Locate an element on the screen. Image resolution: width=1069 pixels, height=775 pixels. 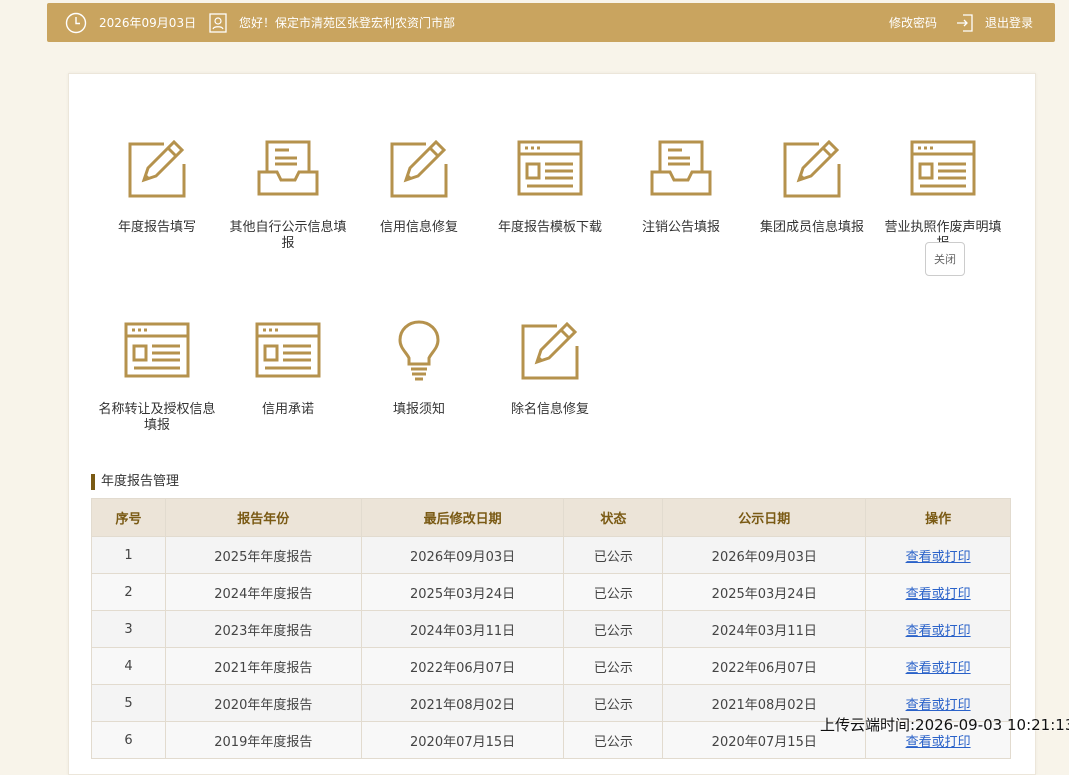
cell-modified-date: 2025年03月24日 is located at coordinates (462, 592).